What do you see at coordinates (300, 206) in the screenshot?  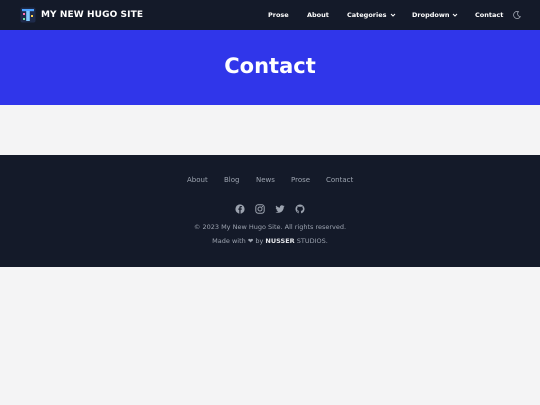 I see `github-icon` at bounding box center [300, 206].